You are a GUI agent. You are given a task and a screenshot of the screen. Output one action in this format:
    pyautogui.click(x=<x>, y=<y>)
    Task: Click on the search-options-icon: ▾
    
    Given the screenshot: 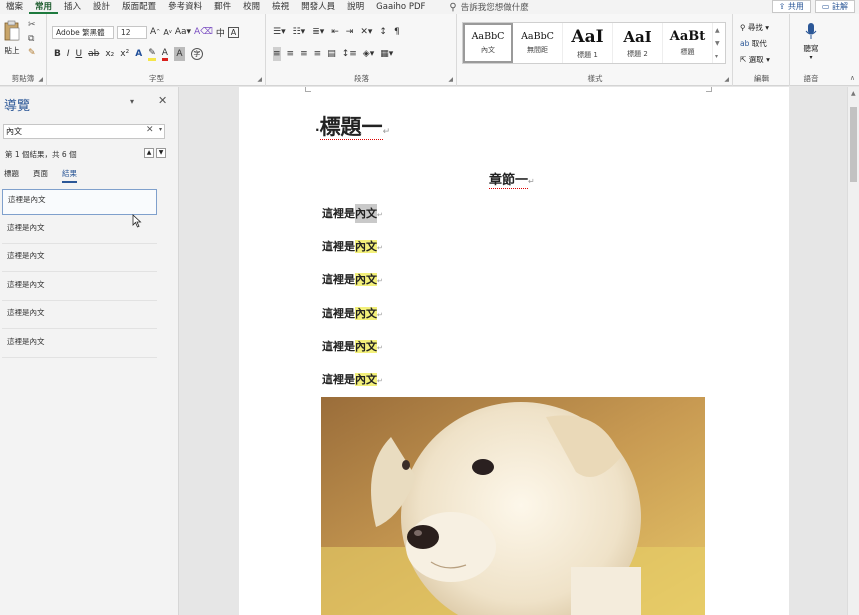 What is the action you would take?
    pyautogui.click(x=160, y=129)
    